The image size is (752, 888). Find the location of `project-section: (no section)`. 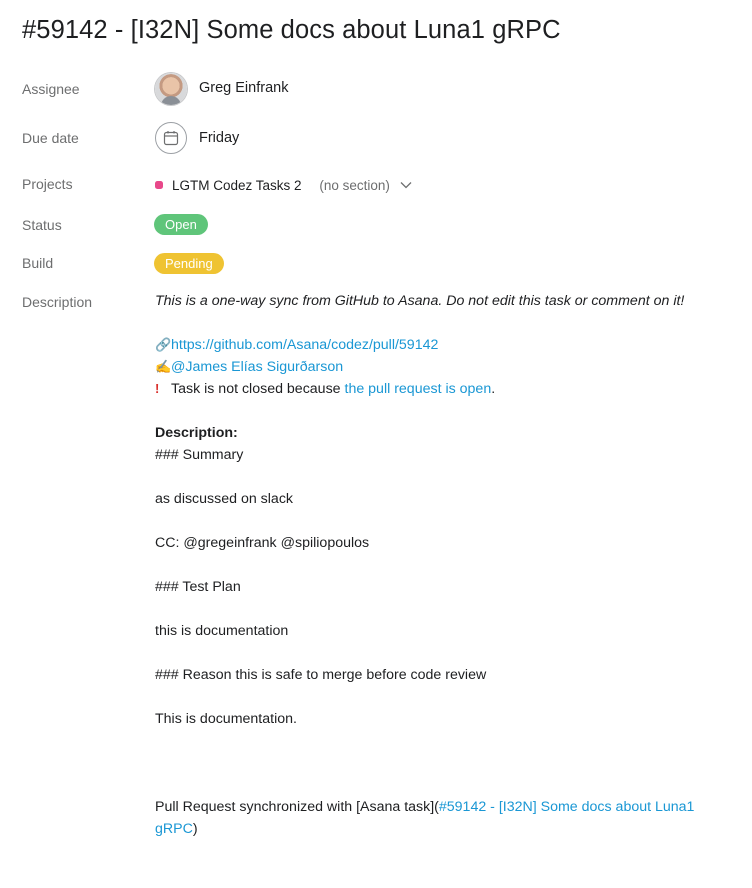

project-section: (no section) is located at coordinates (354, 185).